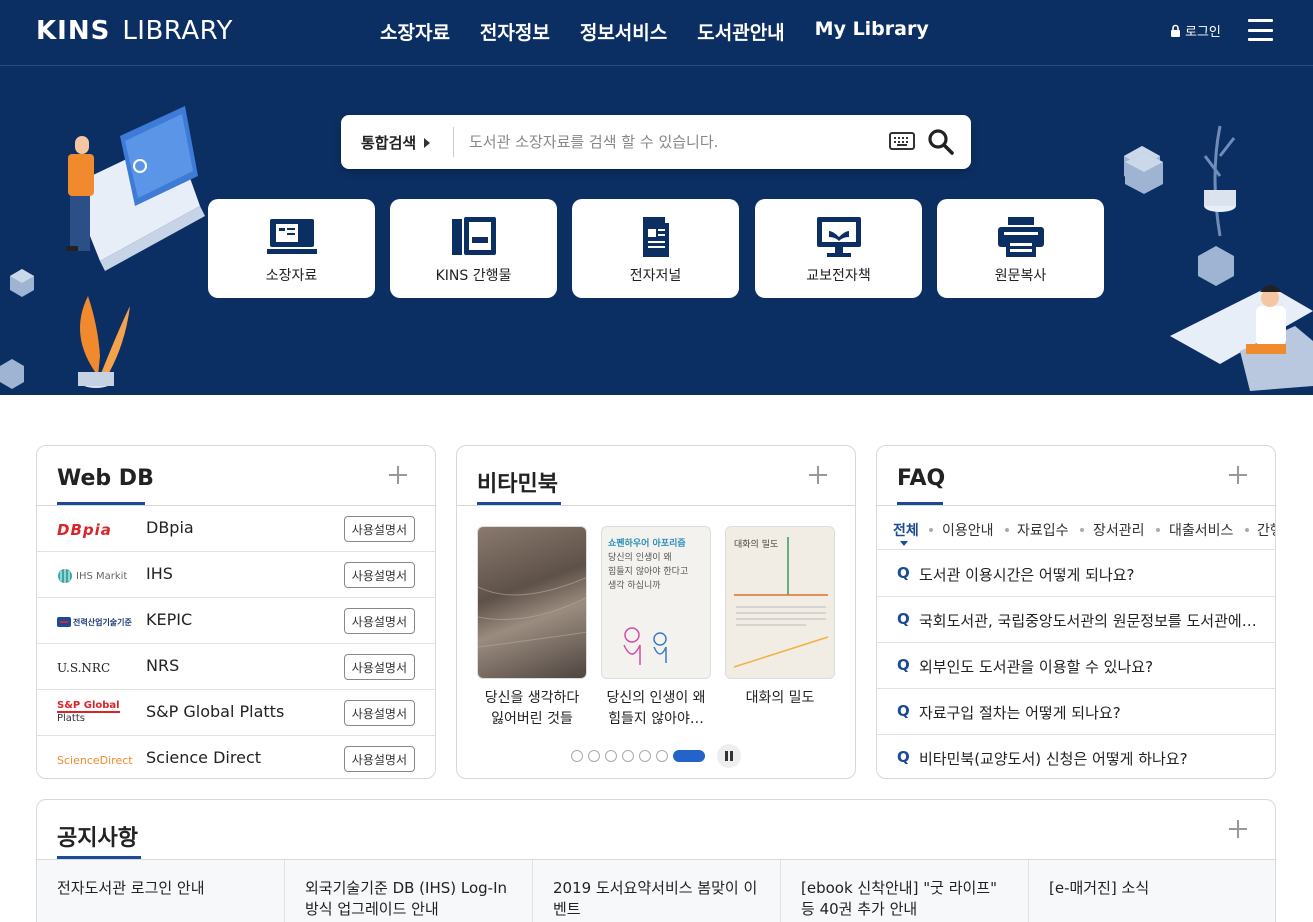 This screenshot has width=1313, height=922. I want to click on book-cover: 대화의 밀도, so click(780, 602).